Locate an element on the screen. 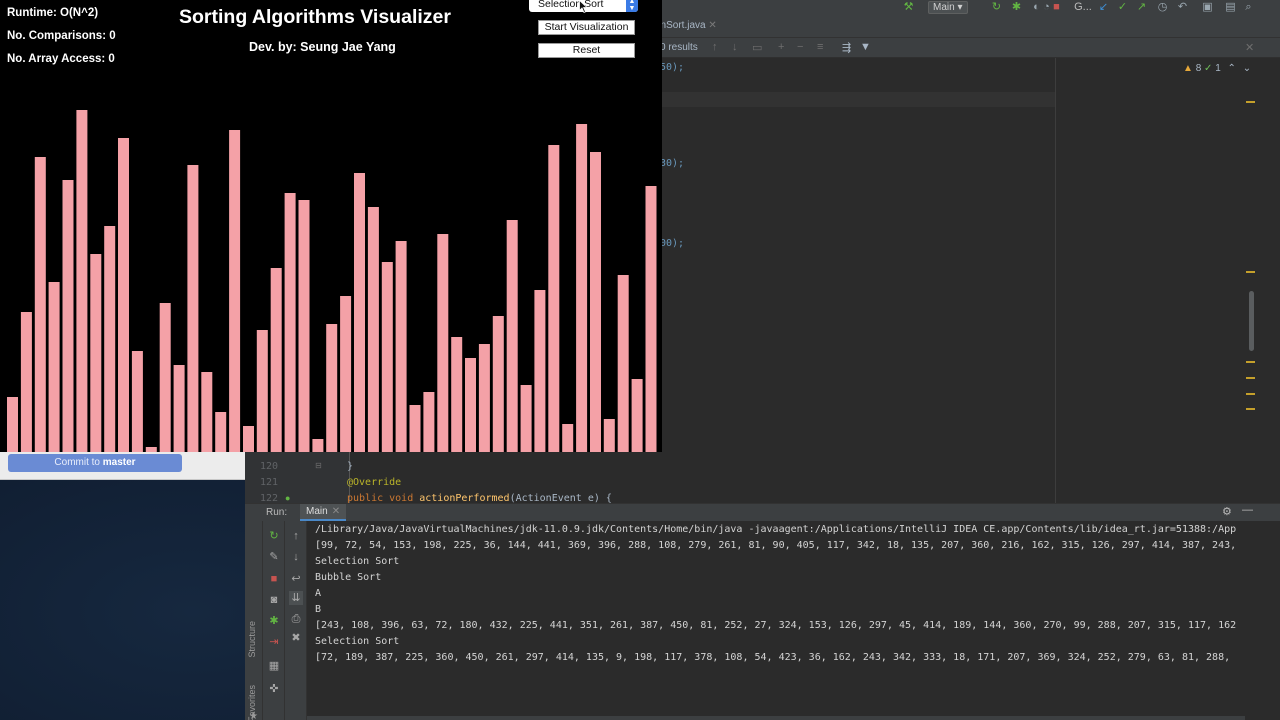 This screenshot has height=720, width=1280. remove-occurrence-icon: − is located at coordinates (800, 47).